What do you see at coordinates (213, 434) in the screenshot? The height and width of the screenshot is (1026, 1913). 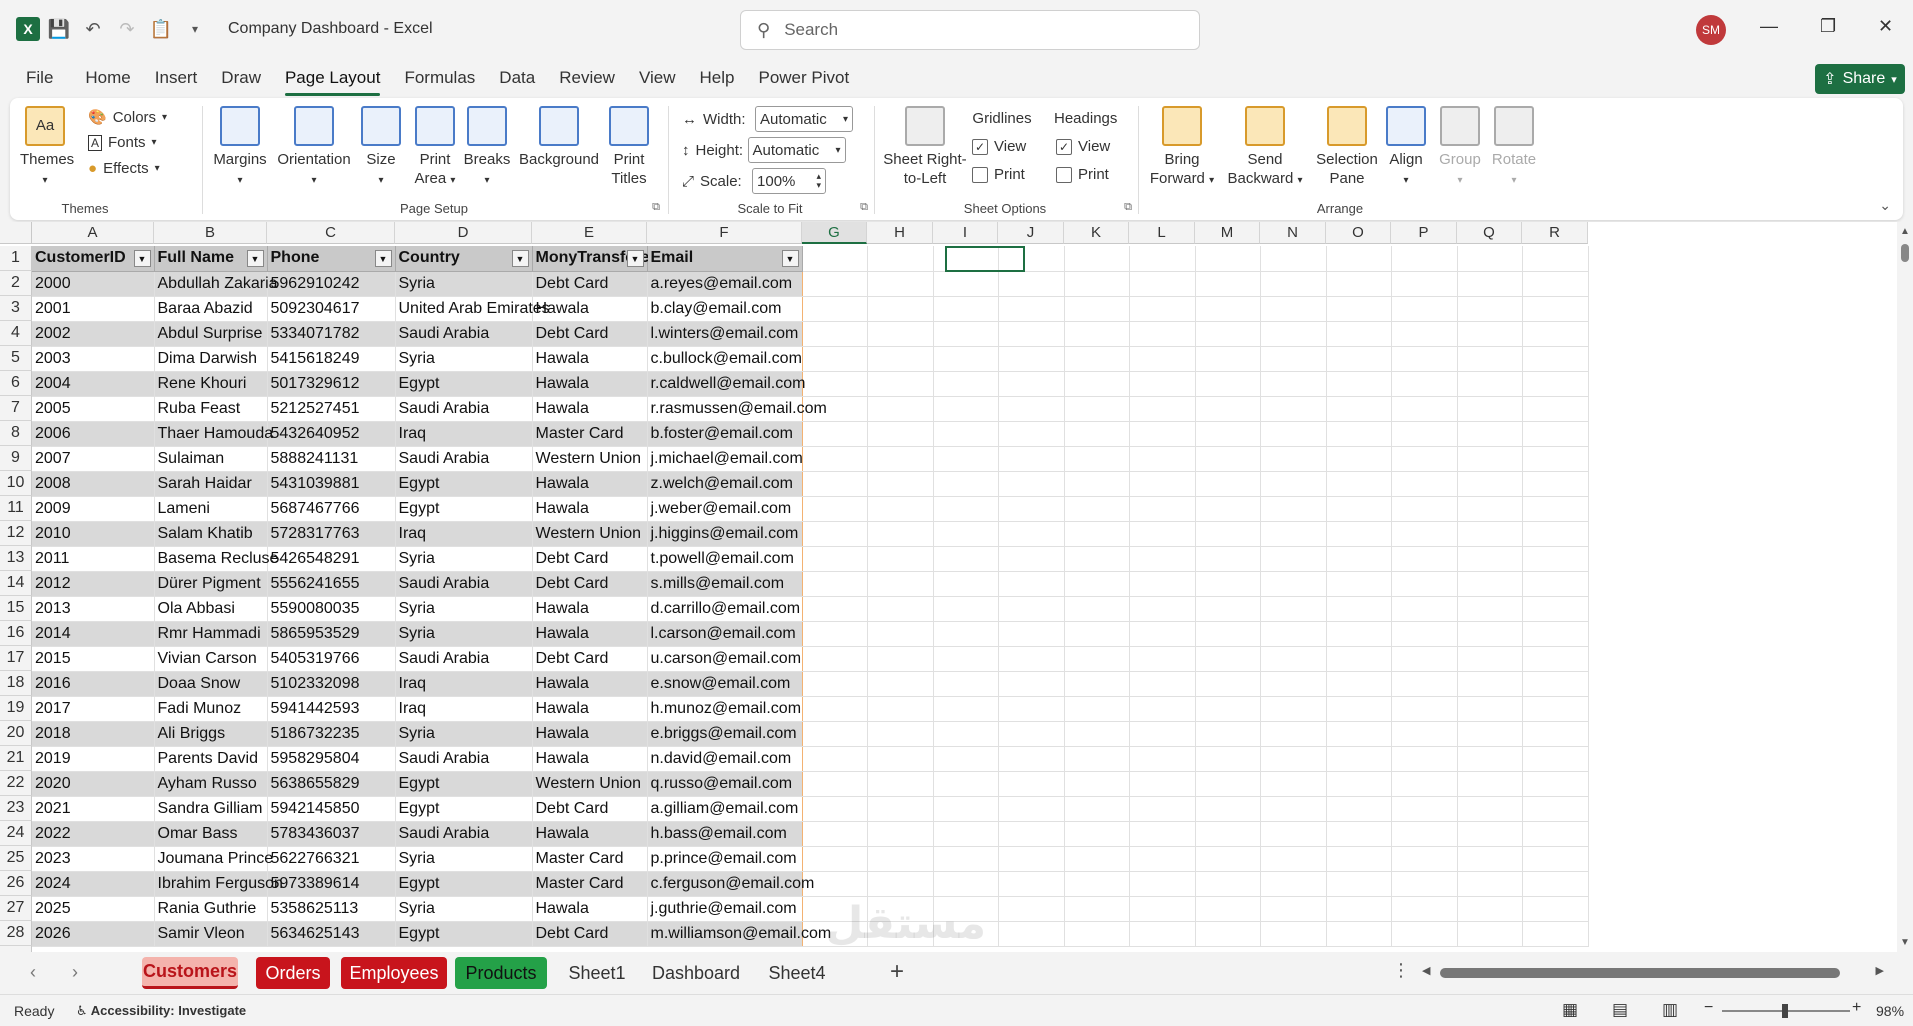 I see `table-cell: Thaer Hamouda` at bounding box center [213, 434].